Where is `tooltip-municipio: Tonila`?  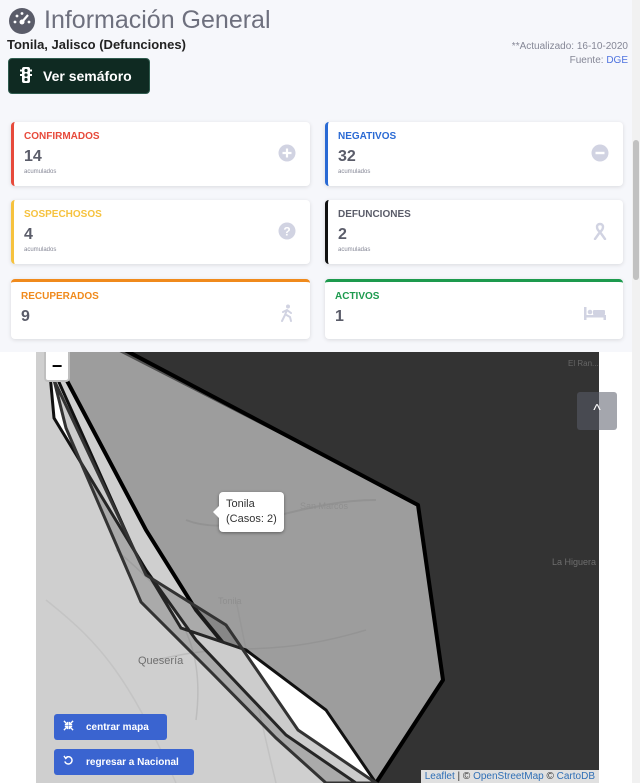 tooltip-municipio: Tonila is located at coordinates (240, 504).